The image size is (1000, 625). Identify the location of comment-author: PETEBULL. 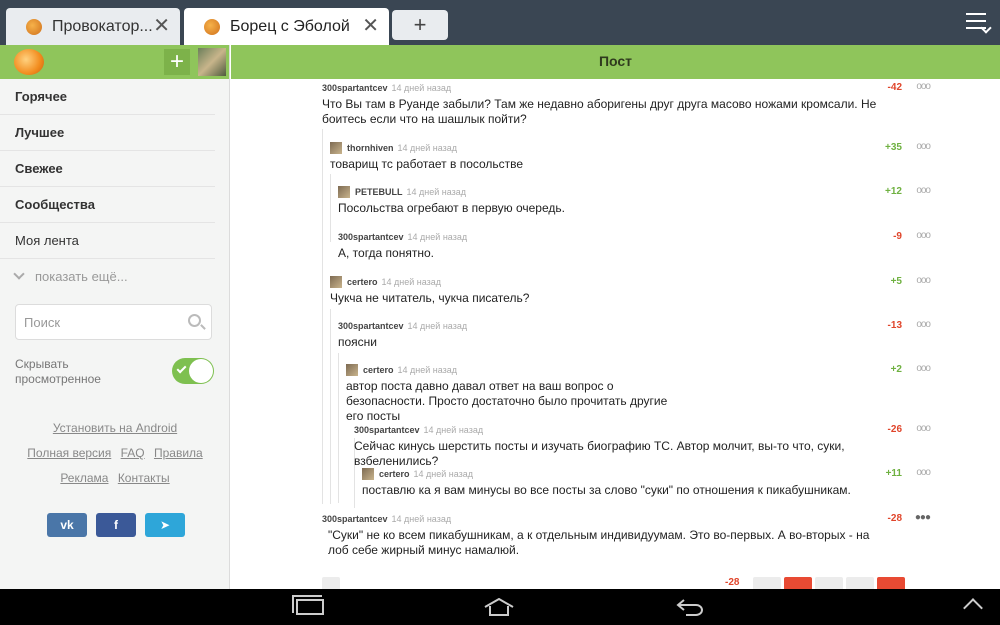
(379, 192).